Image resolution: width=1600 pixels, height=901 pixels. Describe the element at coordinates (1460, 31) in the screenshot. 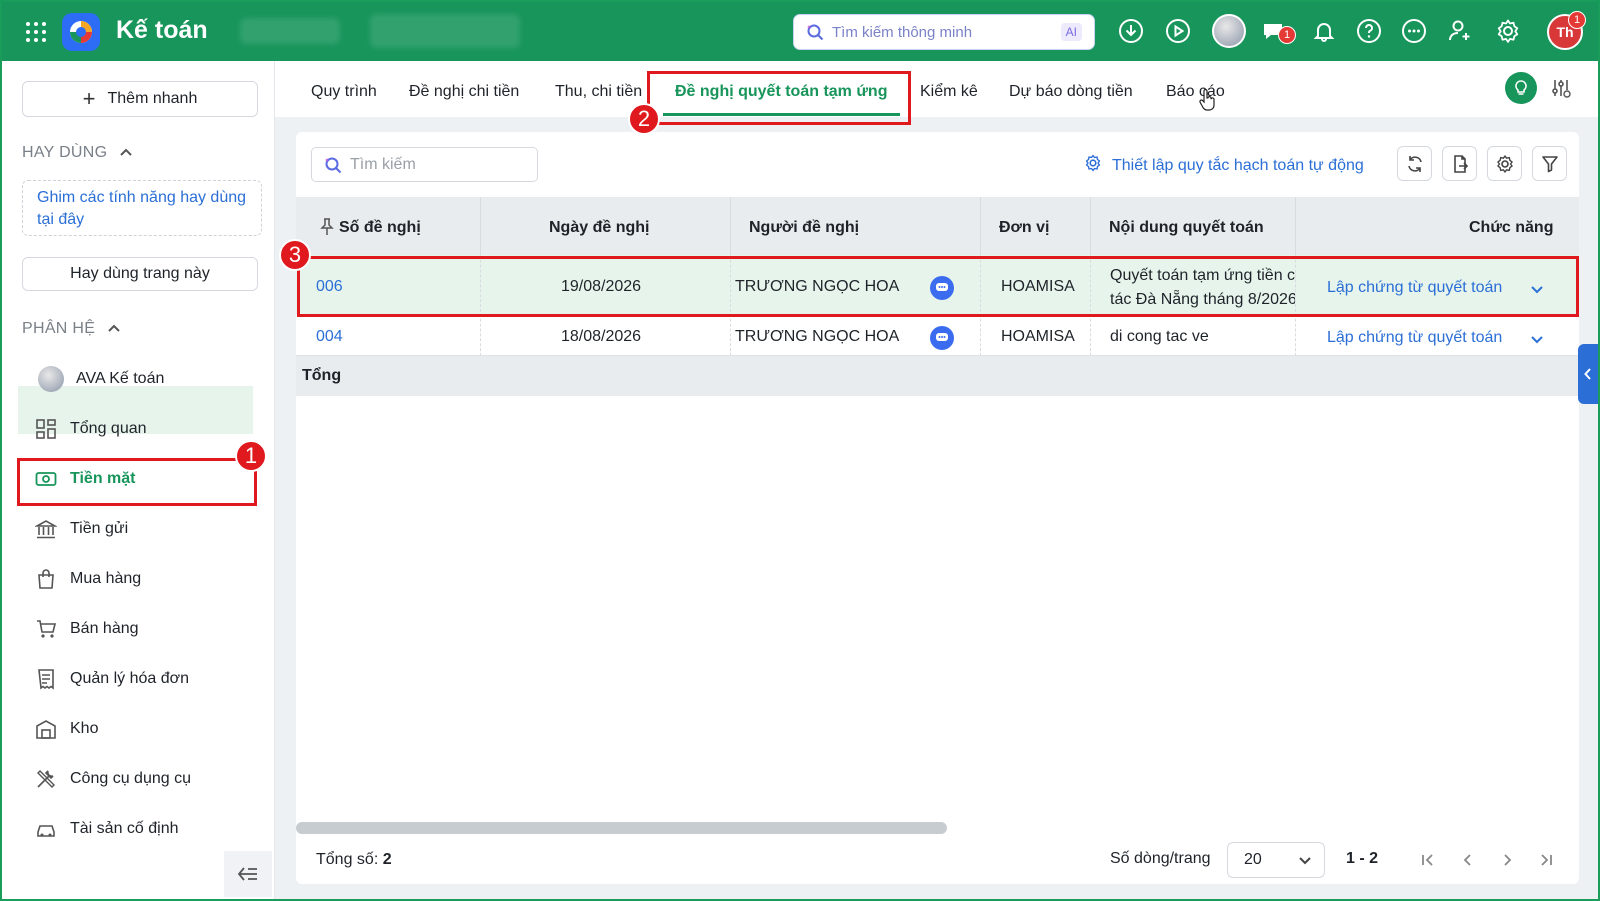

I see `add-user-icon` at that location.